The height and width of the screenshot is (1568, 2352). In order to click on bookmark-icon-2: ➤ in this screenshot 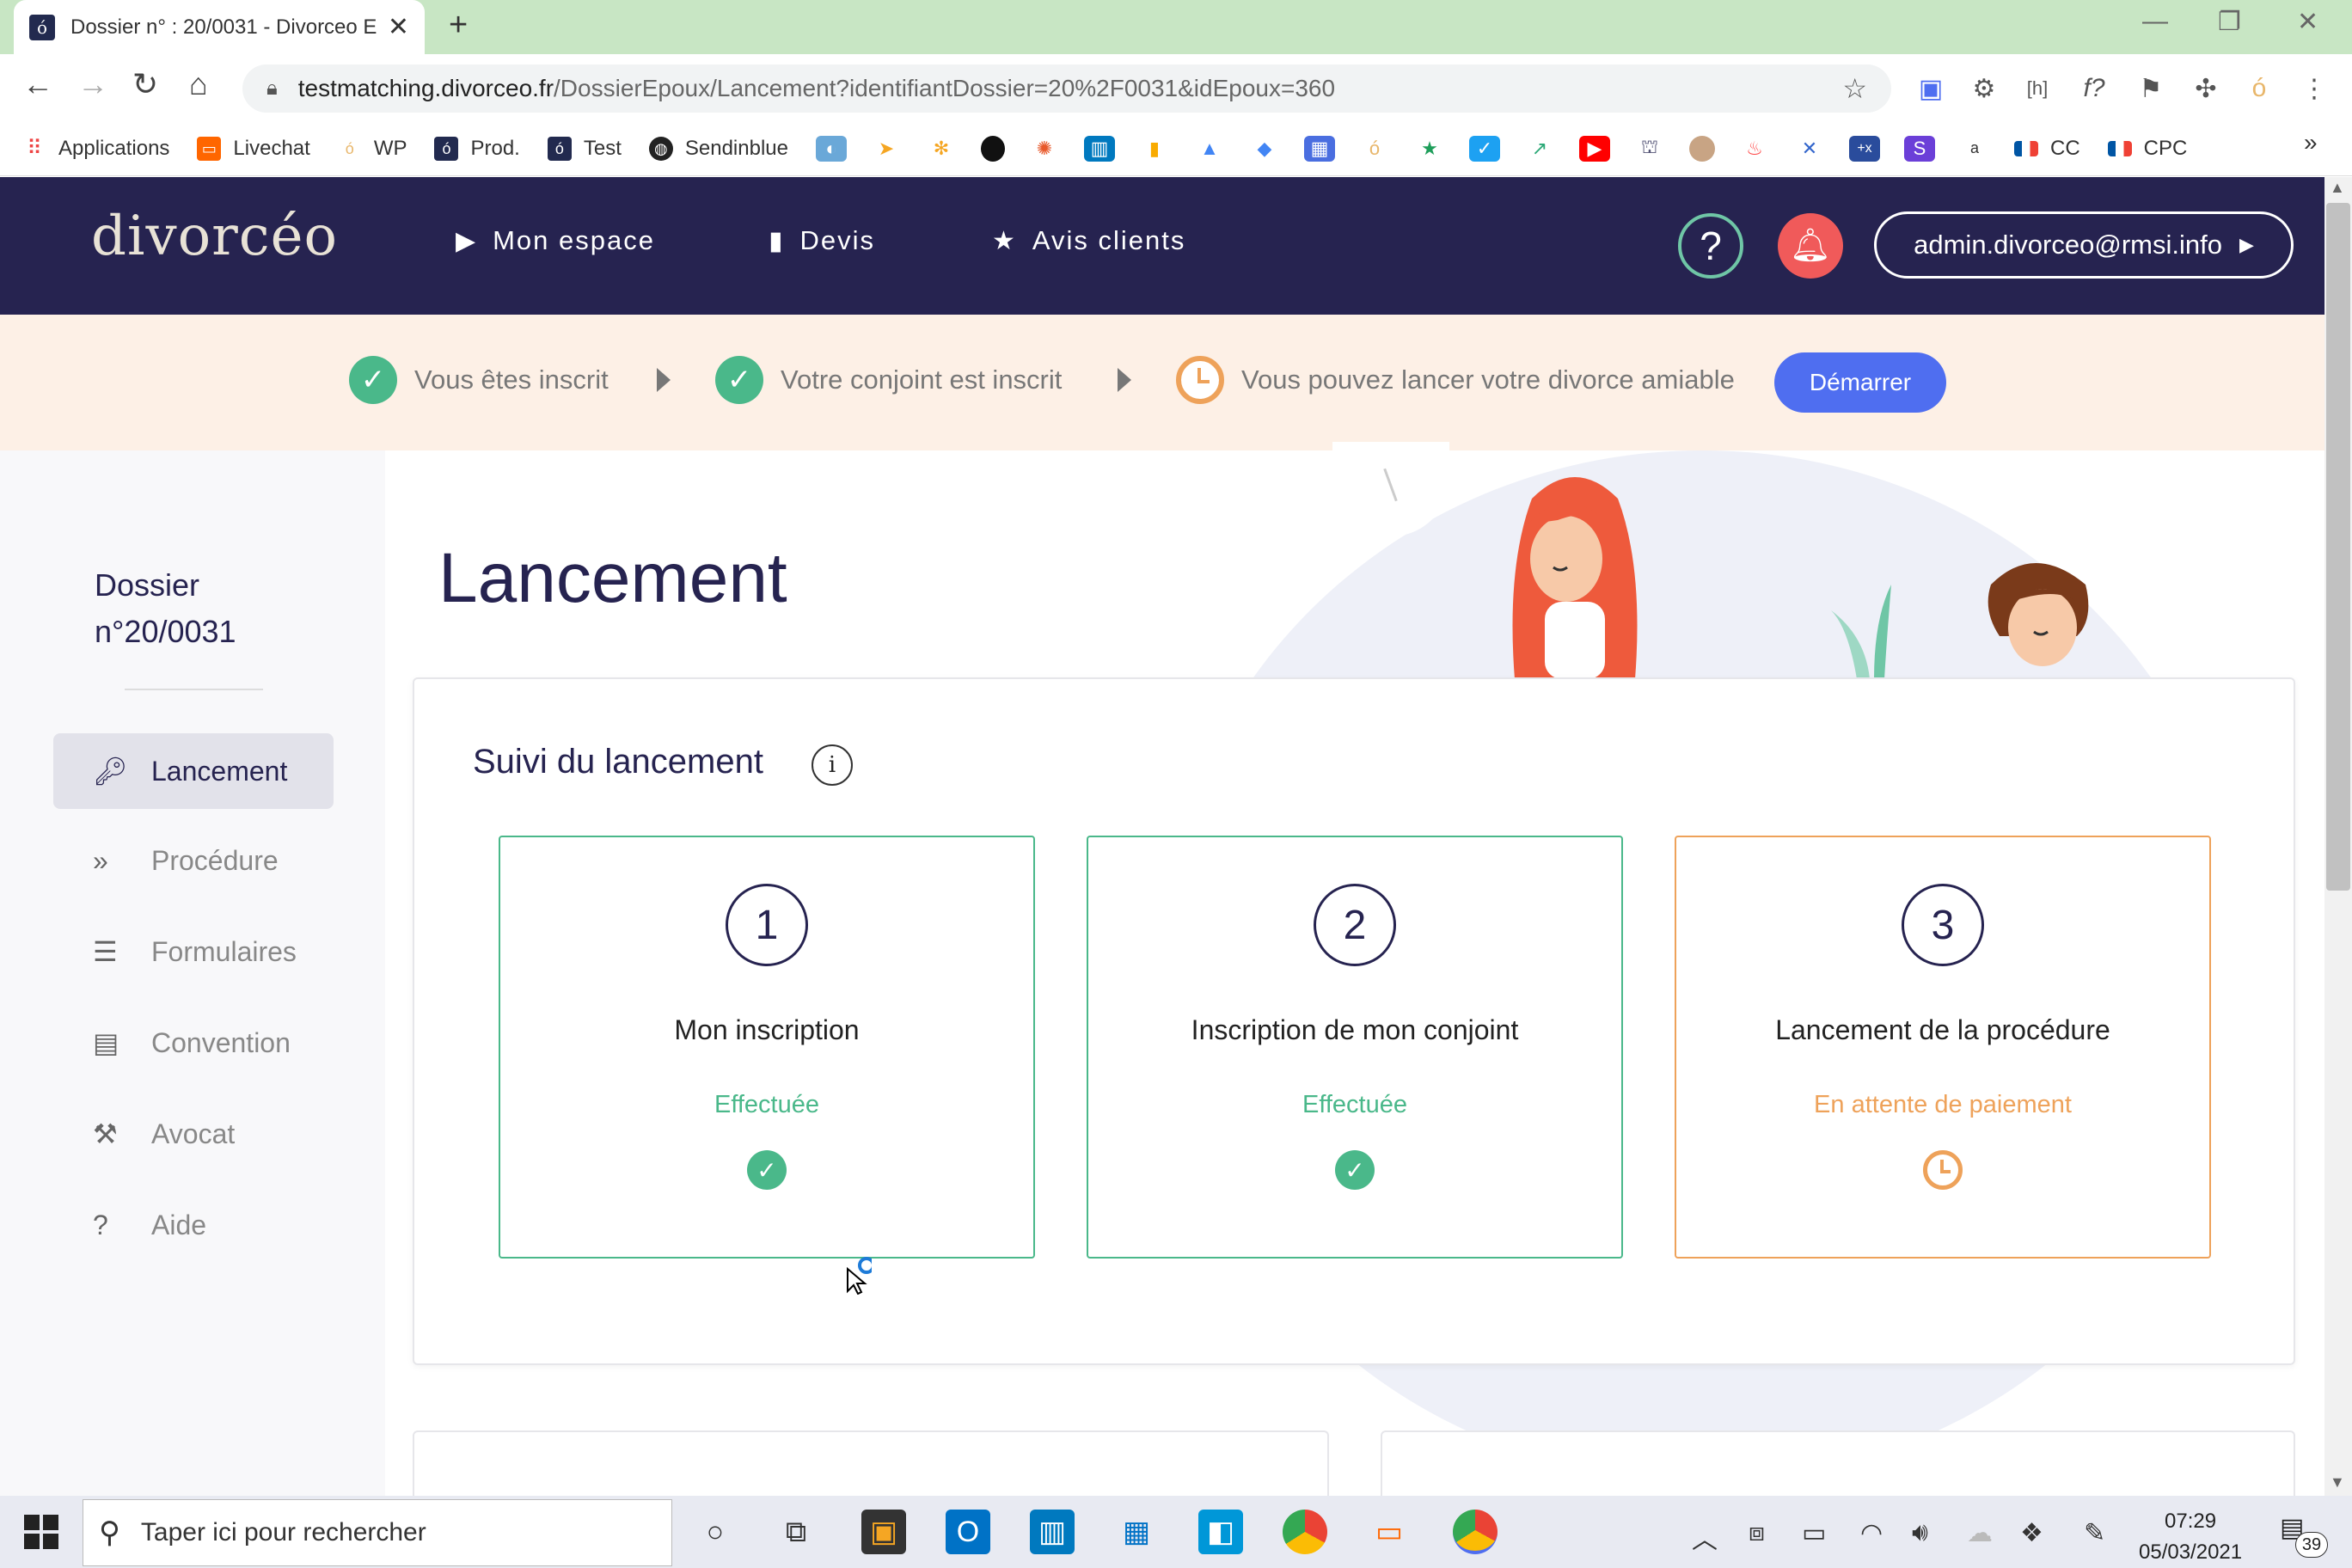, I will do `click(886, 148)`.